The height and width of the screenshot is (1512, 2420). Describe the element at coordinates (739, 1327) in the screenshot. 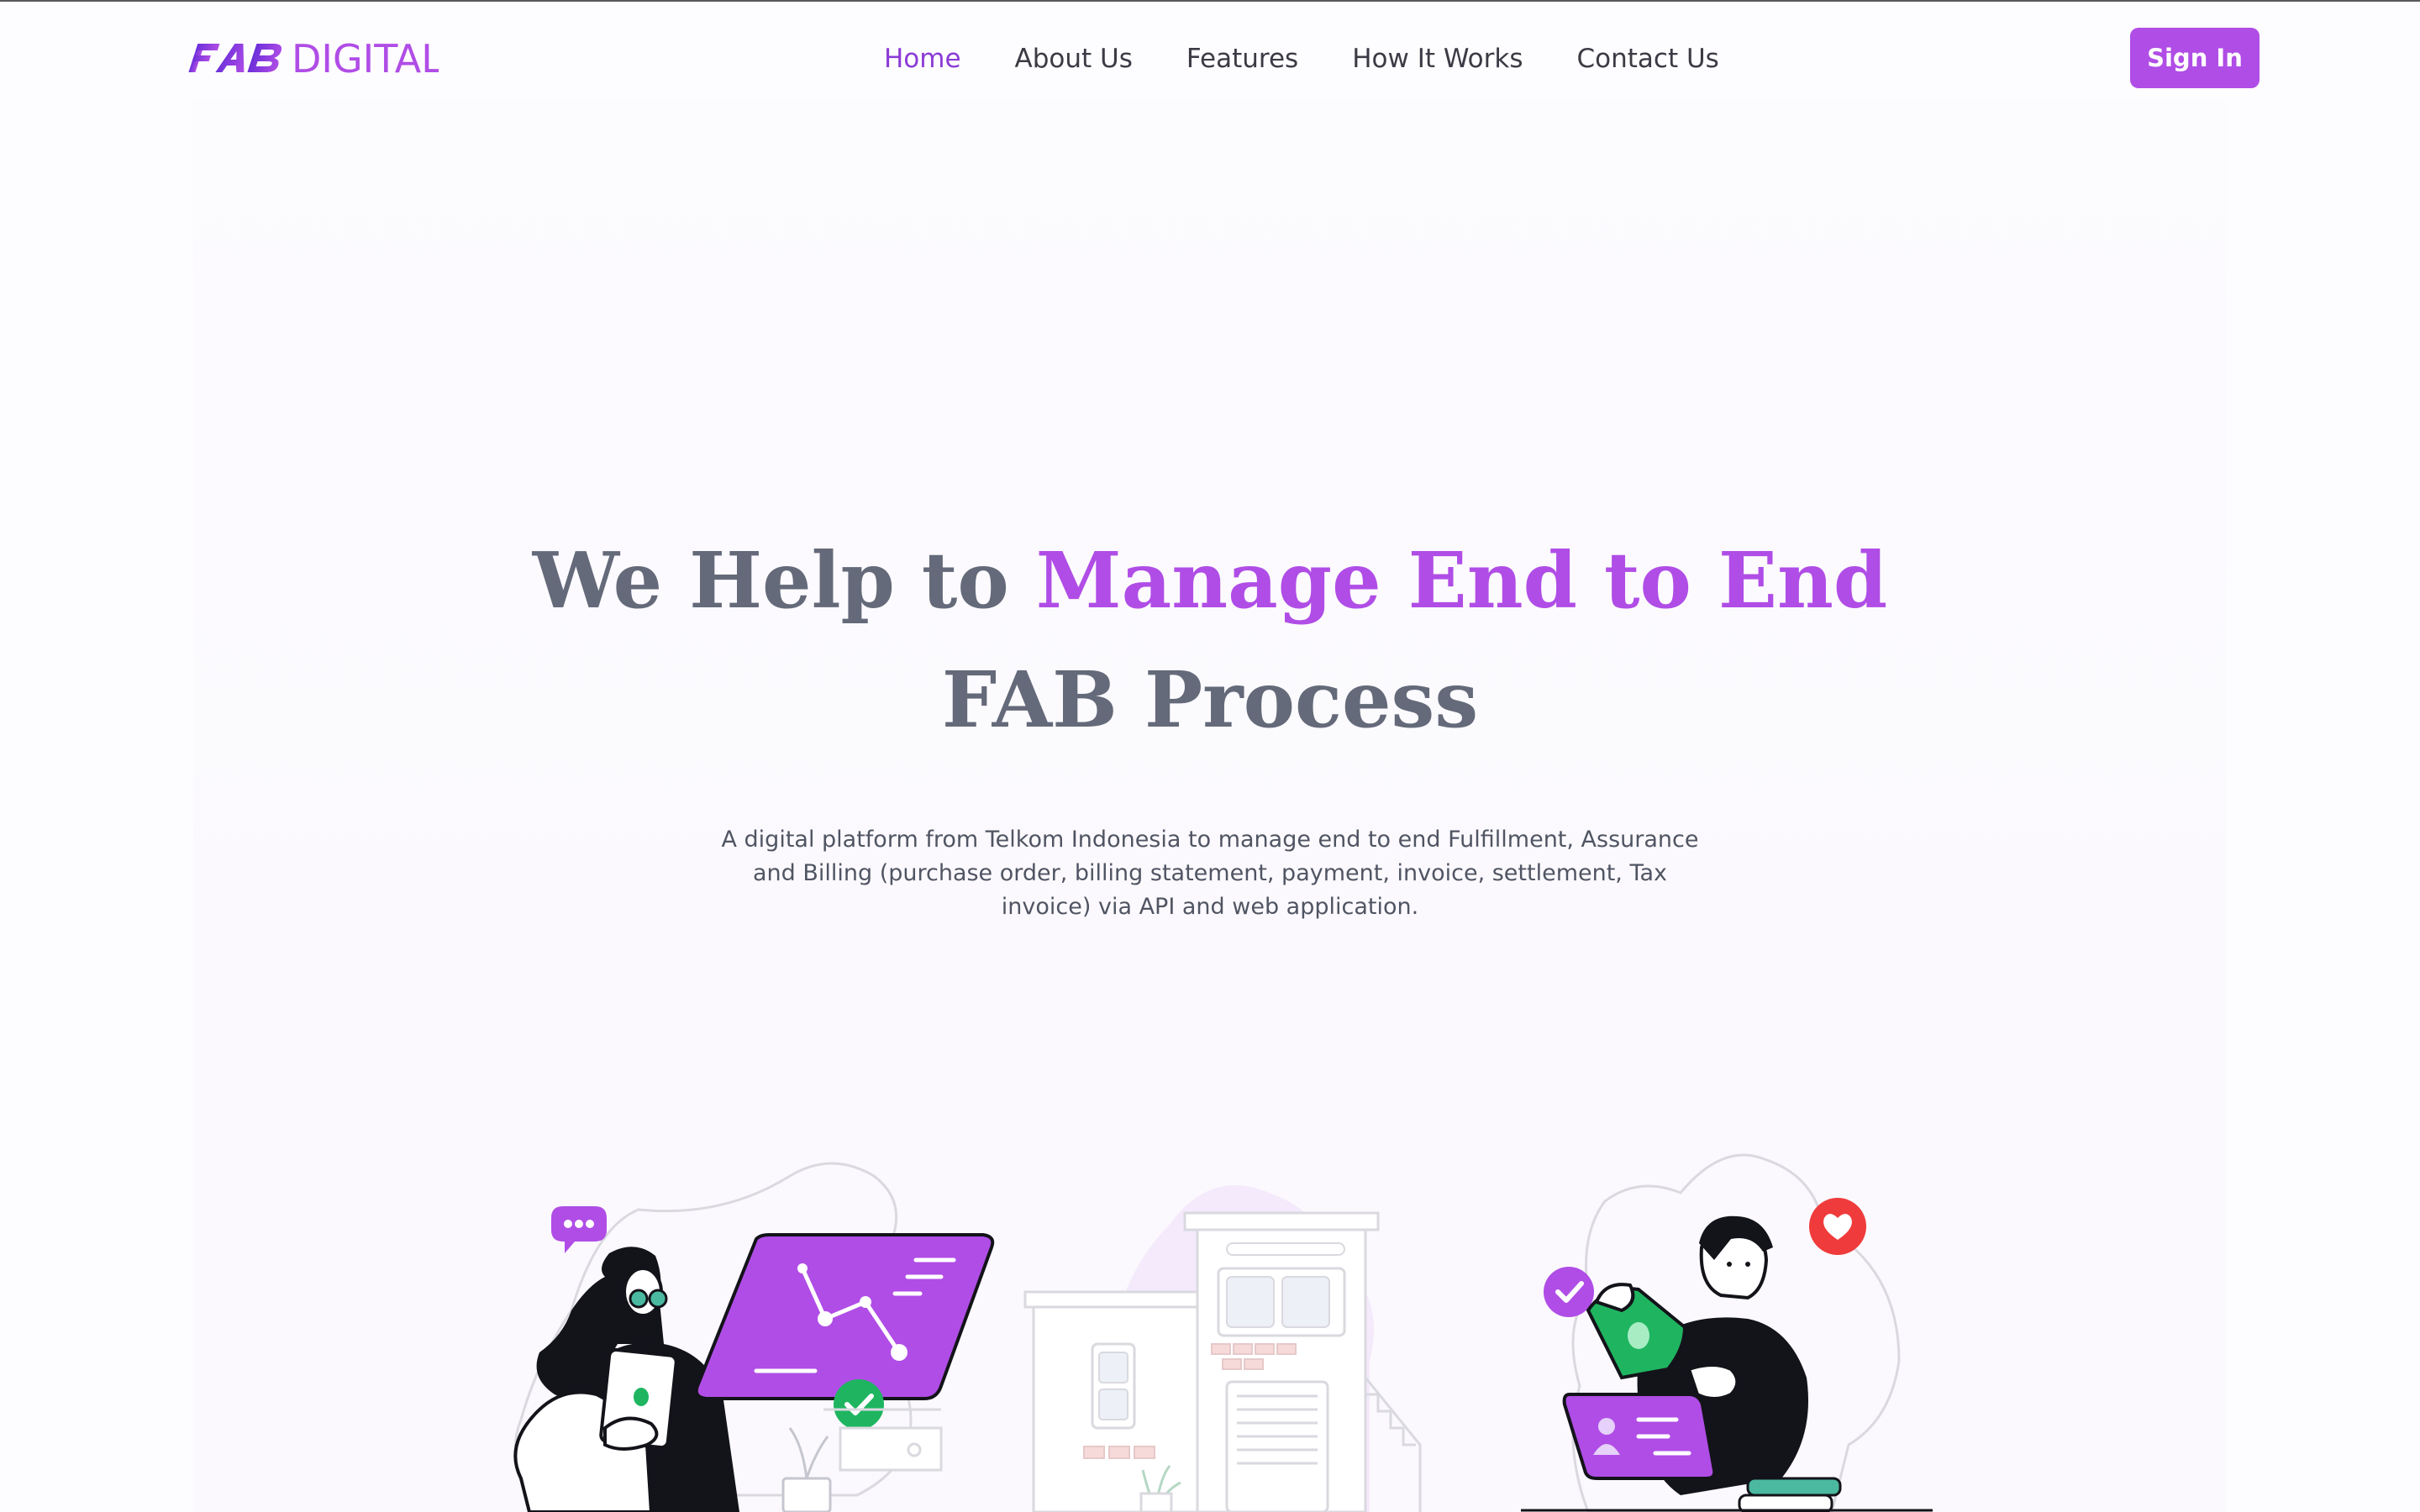

I see `woman-with-chart-illustration` at that location.